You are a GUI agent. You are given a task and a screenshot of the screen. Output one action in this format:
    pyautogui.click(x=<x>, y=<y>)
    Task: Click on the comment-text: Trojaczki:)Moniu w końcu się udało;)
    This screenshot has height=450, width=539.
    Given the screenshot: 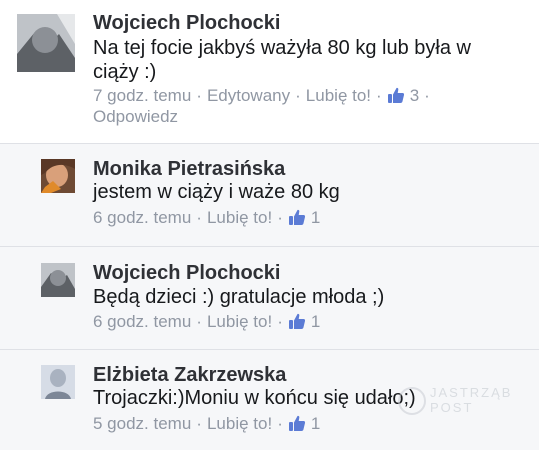 What is the action you would take?
    pyautogui.click(x=254, y=398)
    